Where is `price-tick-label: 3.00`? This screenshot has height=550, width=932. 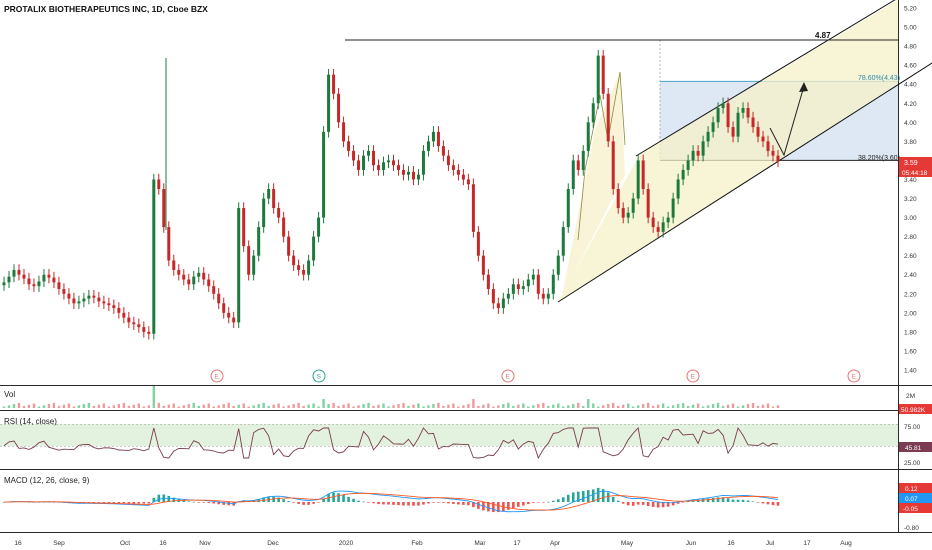 price-tick-label: 3.00 is located at coordinates (910, 218).